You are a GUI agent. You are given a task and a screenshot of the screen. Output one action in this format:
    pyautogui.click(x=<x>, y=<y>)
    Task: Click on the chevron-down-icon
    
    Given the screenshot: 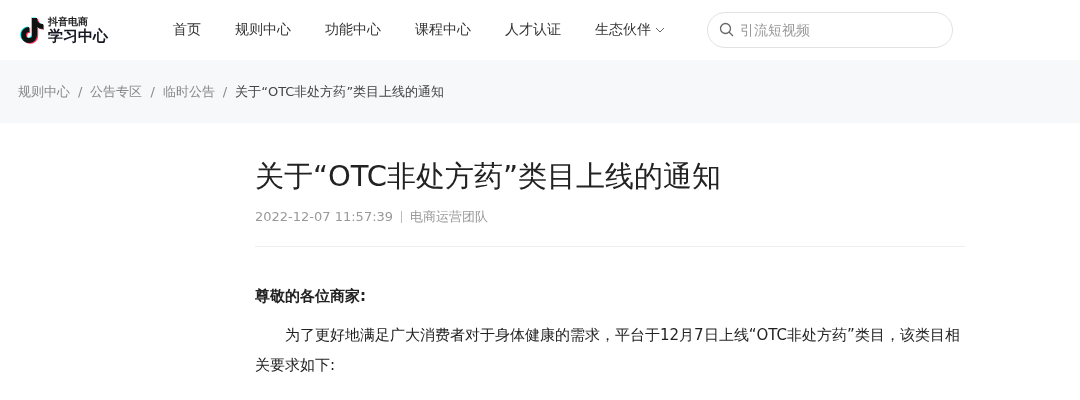 What is the action you would take?
    pyautogui.click(x=660, y=30)
    